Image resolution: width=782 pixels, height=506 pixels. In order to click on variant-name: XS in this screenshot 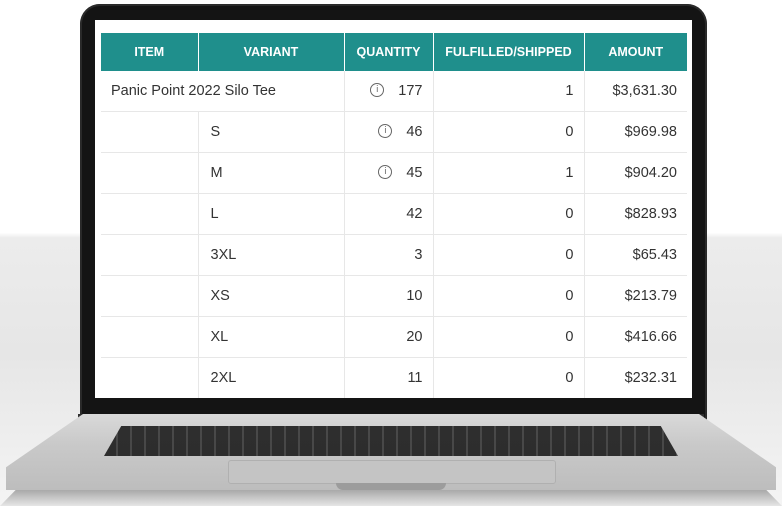, I will do `click(271, 296)`.